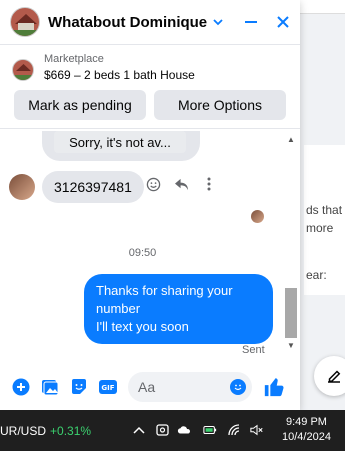 Image resolution: width=345 pixels, height=451 pixels. Describe the element at coordinates (119, 75) in the screenshot. I see `listing-description: $669 – 2 beds 1 bath House` at that location.